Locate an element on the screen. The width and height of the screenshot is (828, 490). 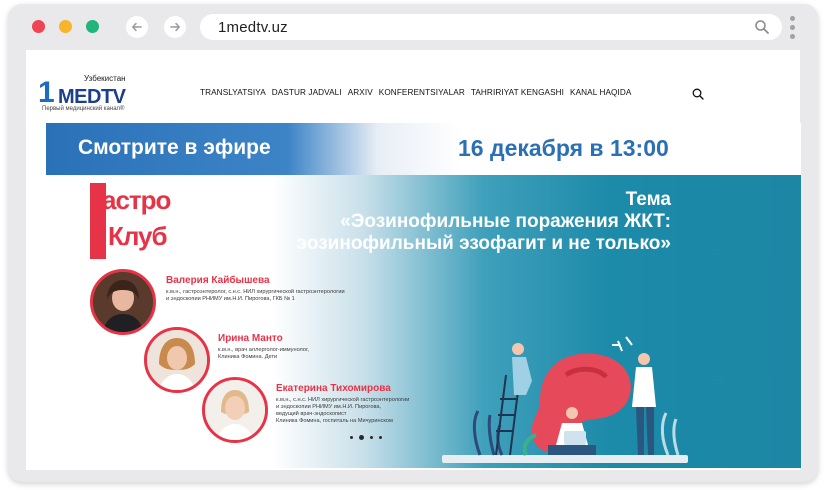
live-strip: Смотрите в эфире 16 декабря в 13:00 is located at coordinates (423, 149).